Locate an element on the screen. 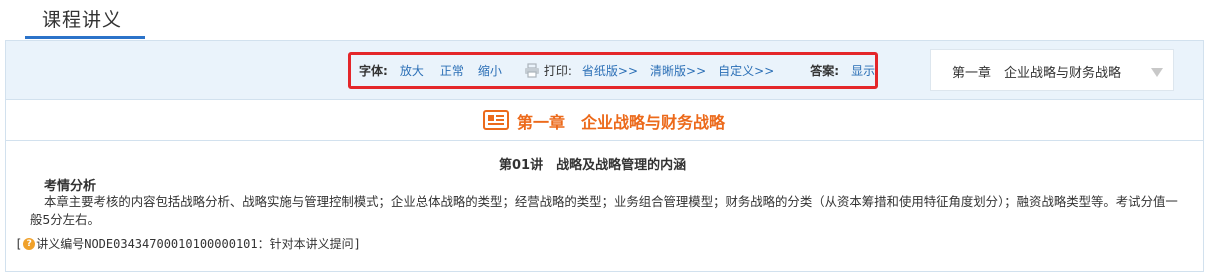  print-label: 打印: is located at coordinates (557, 71).